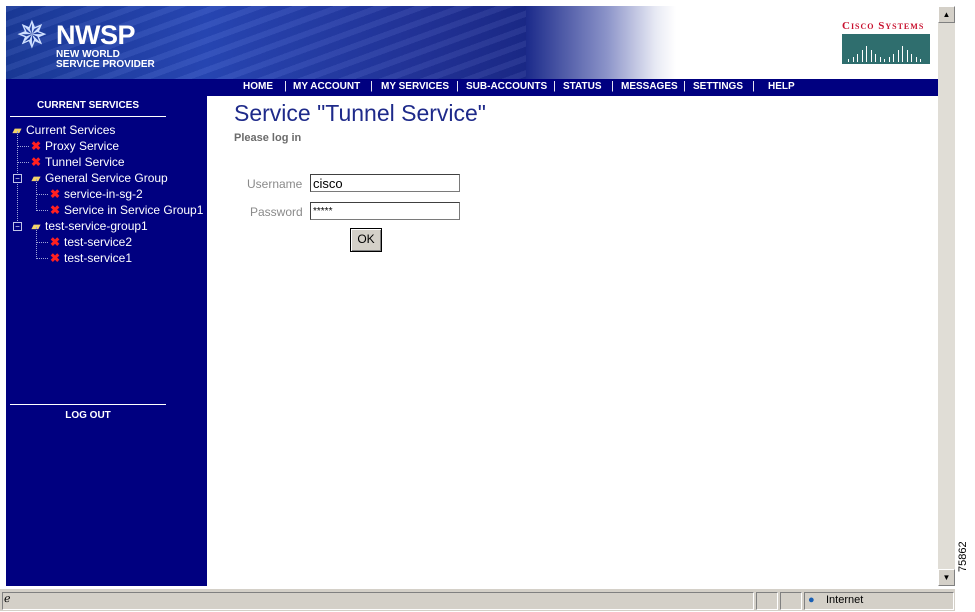 This screenshot has width=975, height=612. What do you see at coordinates (71, 130) in the screenshot?
I see `tree-item-label: Current Services` at bounding box center [71, 130].